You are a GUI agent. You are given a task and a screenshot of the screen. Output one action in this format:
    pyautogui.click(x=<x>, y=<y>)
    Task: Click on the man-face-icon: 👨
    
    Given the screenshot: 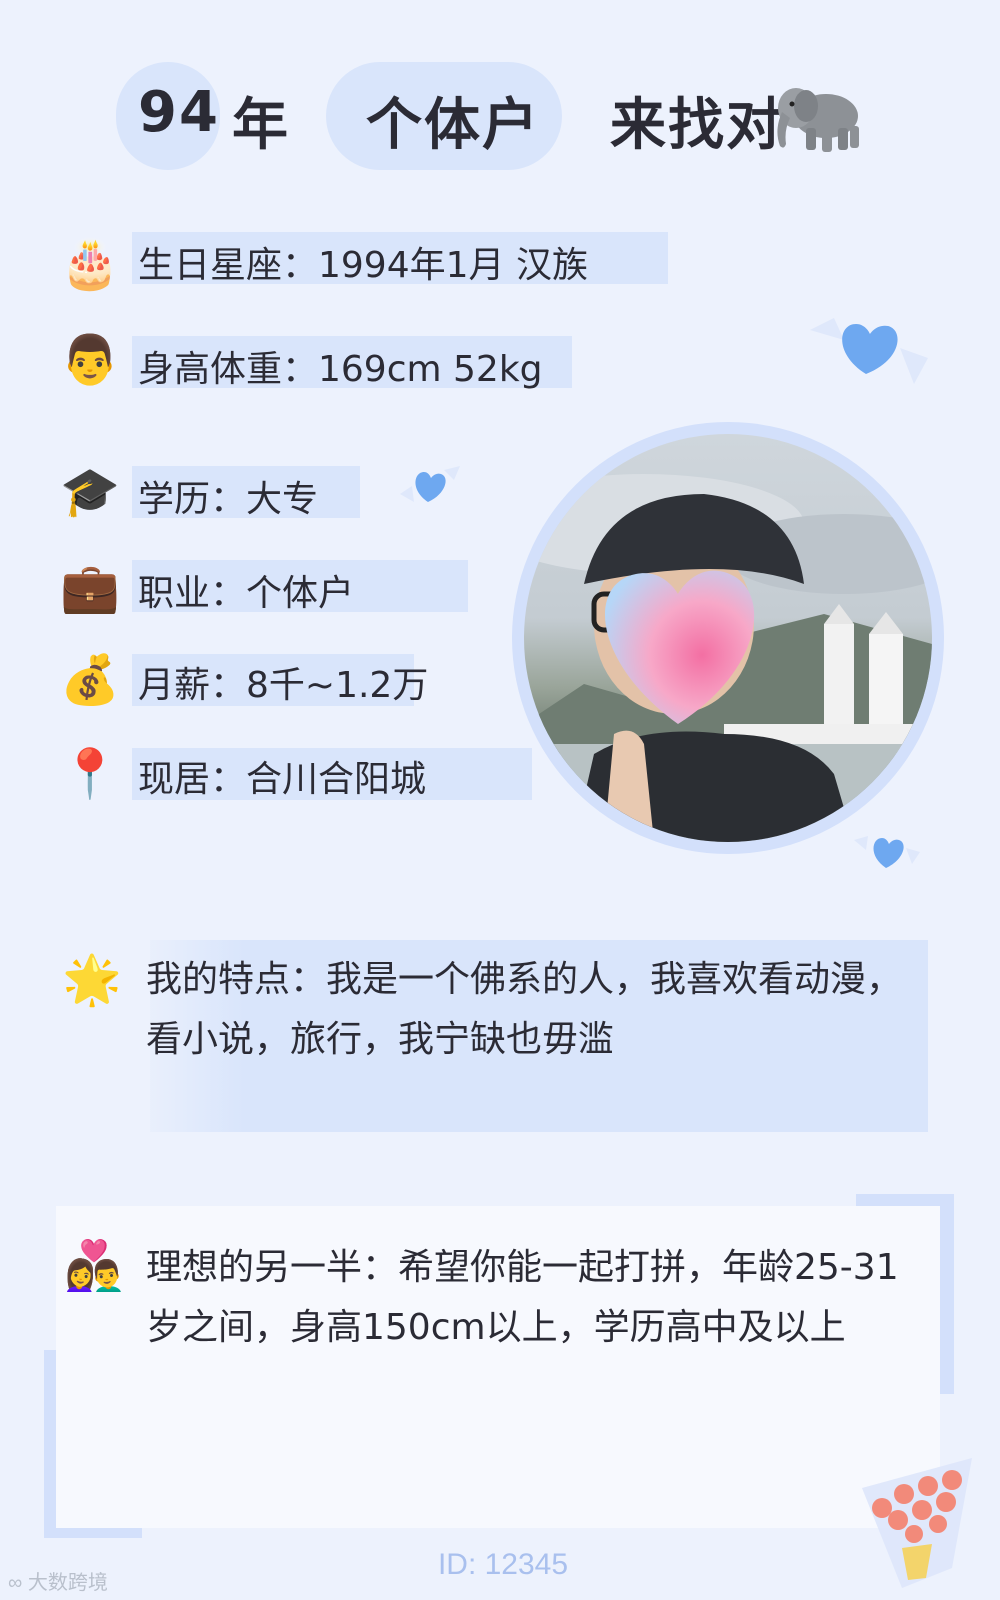 What is the action you would take?
    pyautogui.click(x=90, y=360)
    